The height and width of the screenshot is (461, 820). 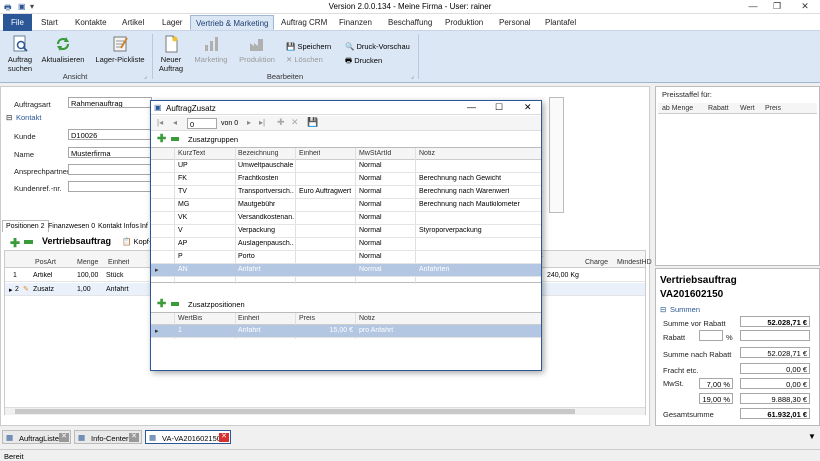 I want to click on auftragsart-select: Rahmenauftrag, so click(x=110, y=102).